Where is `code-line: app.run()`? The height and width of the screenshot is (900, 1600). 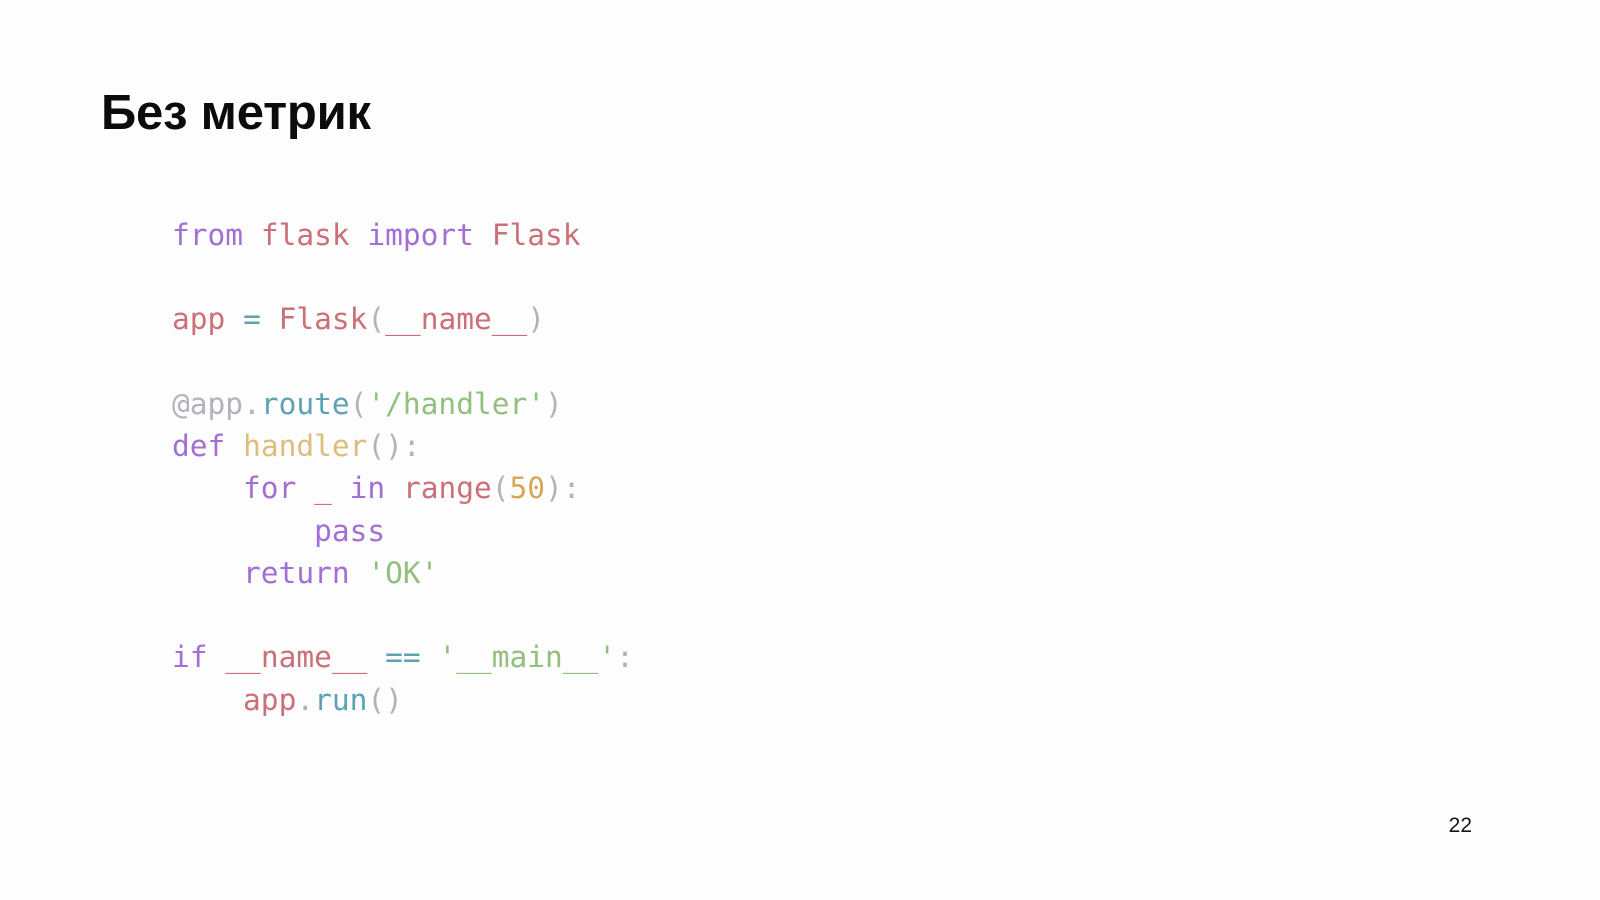 code-line: app.run() is located at coordinates (403, 700).